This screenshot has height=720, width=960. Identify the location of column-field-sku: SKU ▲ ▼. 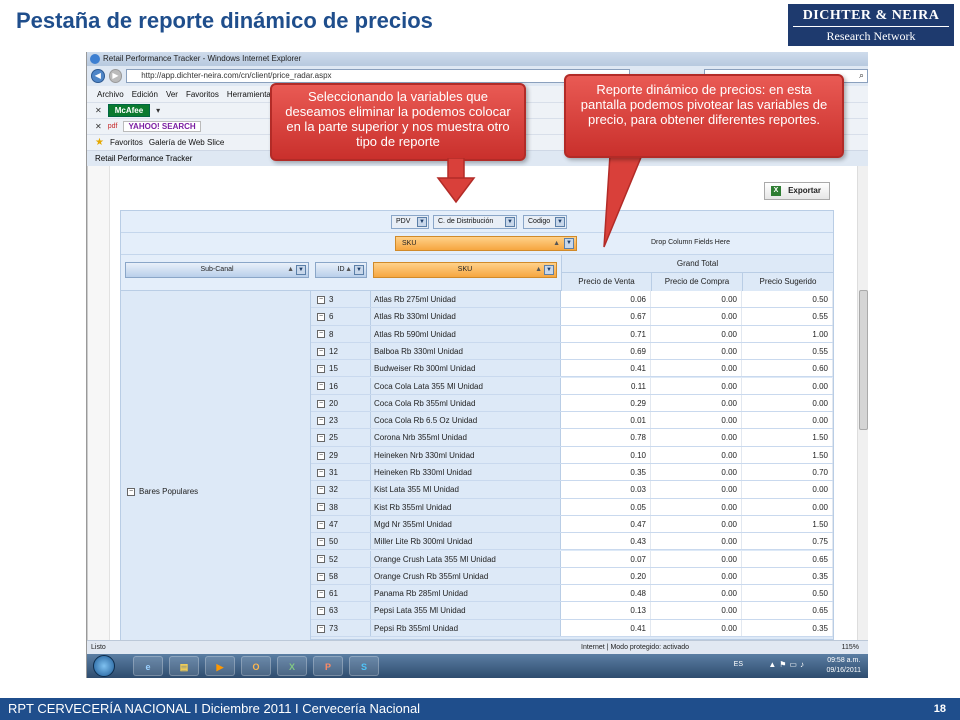
(486, 243).